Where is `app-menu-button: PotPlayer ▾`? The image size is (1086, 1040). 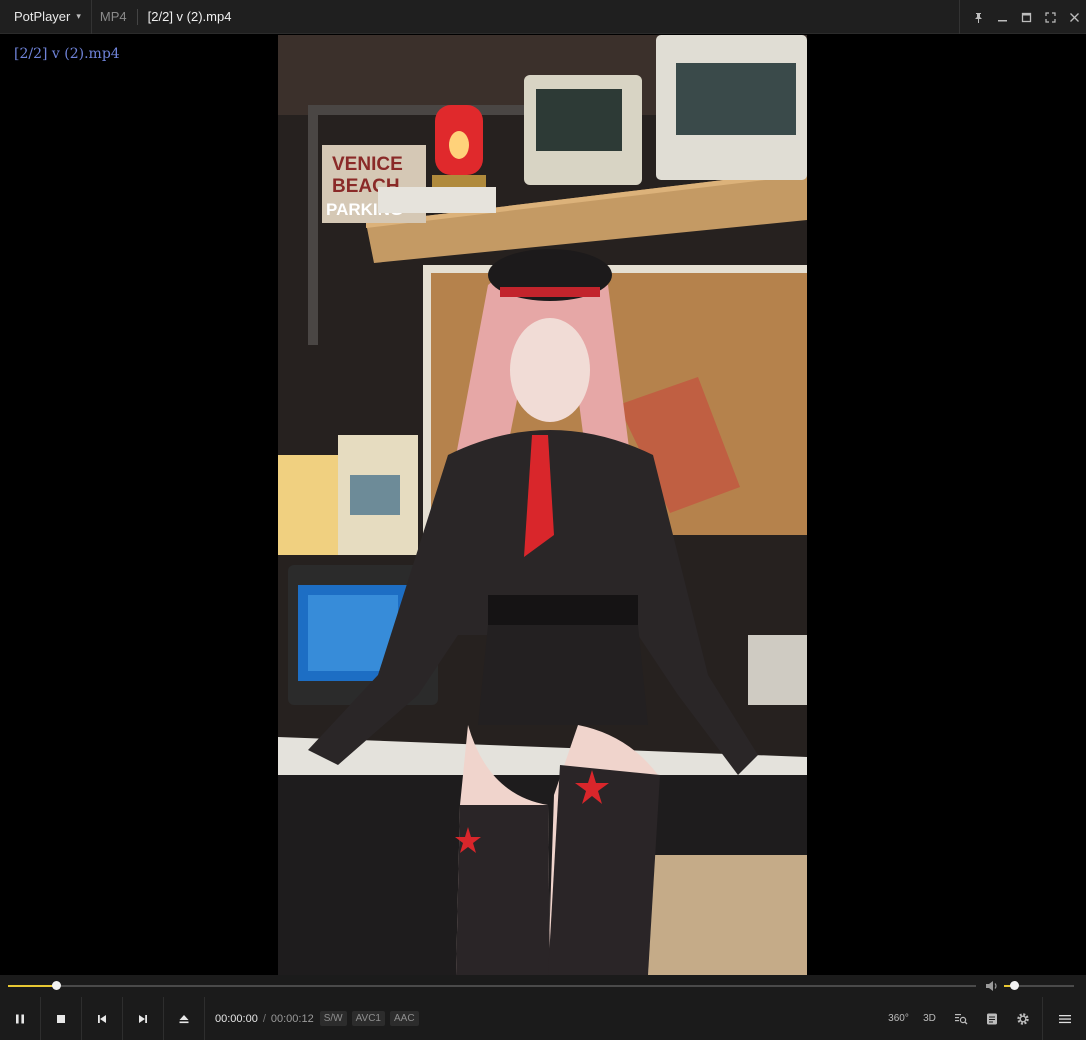 app-menu-button: PotPlayer ▾ is located at coordinates (46, 17).